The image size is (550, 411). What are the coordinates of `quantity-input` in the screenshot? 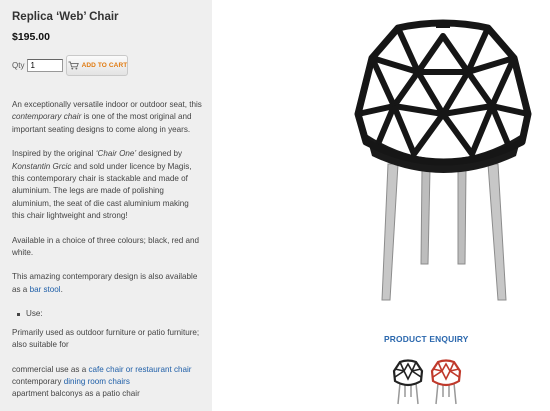 It's located at (45, 65).